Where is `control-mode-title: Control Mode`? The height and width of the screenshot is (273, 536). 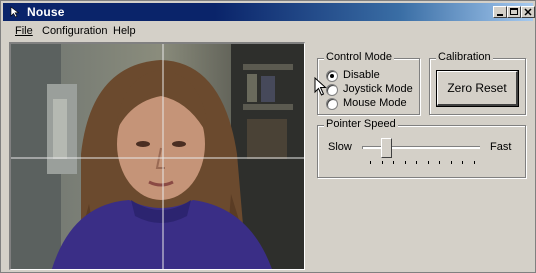 control-mode-title: Control Mode is located at coordinates (359, 57).